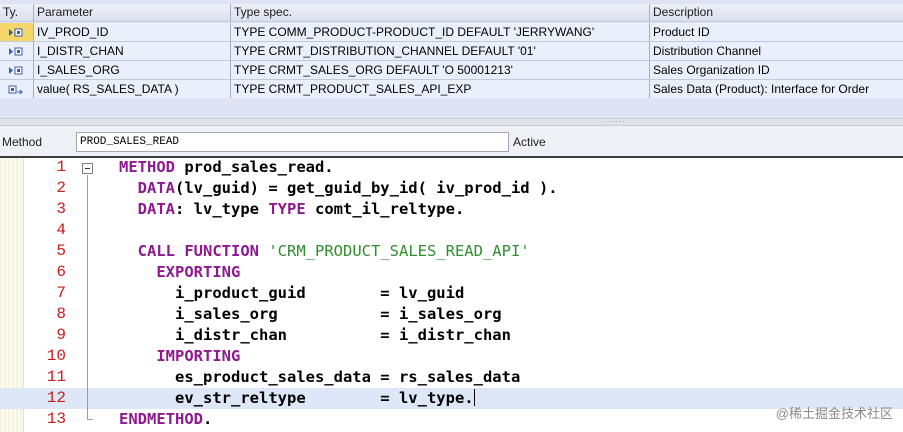 This screenshot has width=903, height=432. Describe the element at coordinates (132, 89) in the screenshot. I see `parameter-name-cell: value( RS_SALES_DATA )` at that location.